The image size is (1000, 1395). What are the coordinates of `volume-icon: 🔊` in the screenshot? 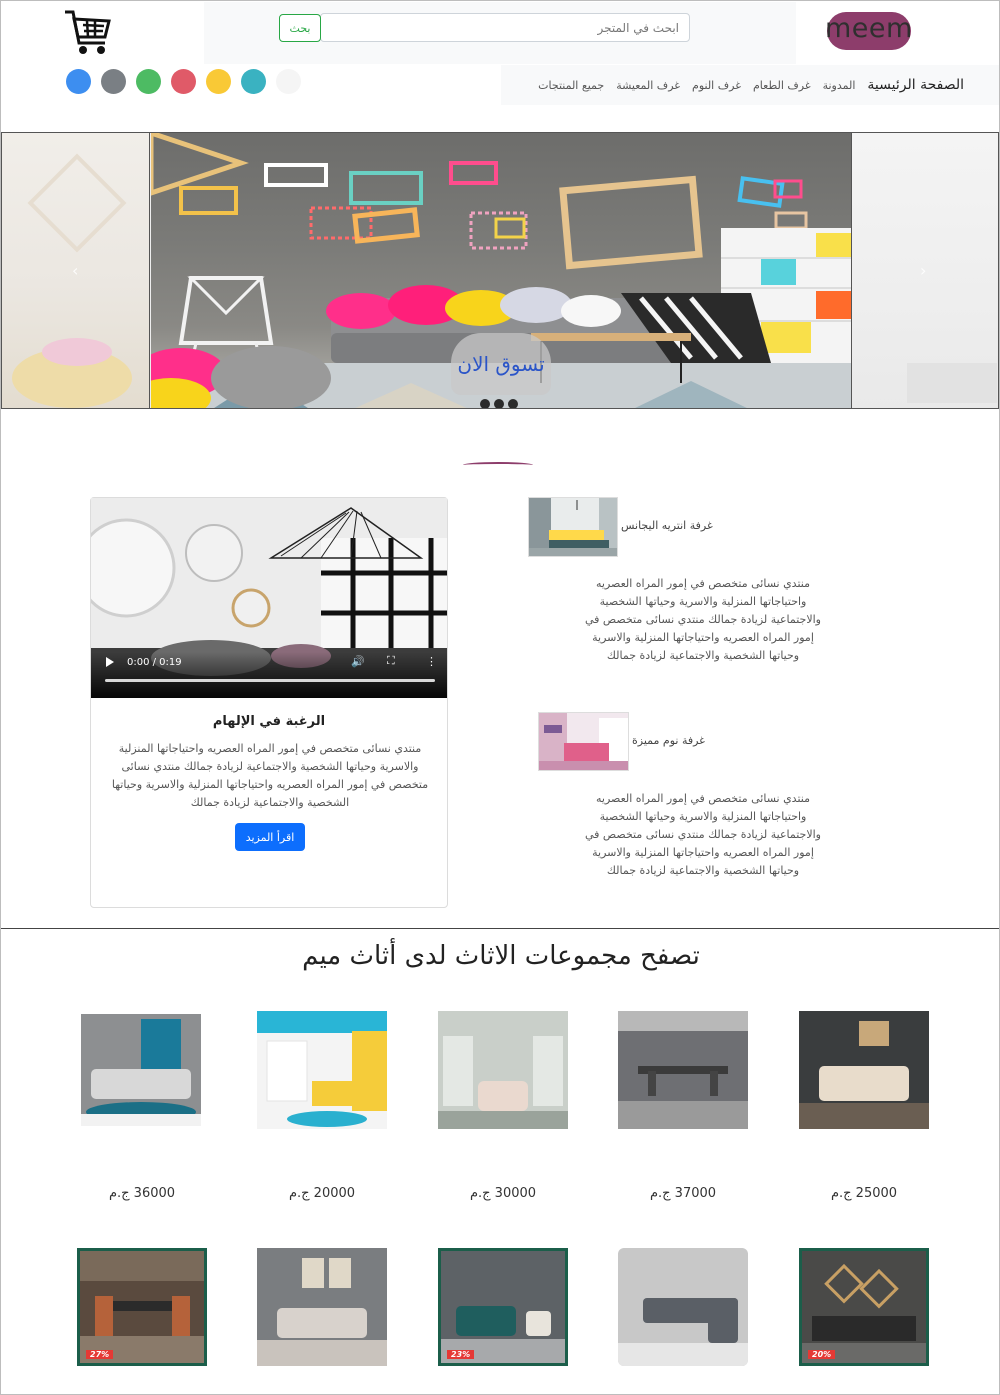 It's located at (358, 661).